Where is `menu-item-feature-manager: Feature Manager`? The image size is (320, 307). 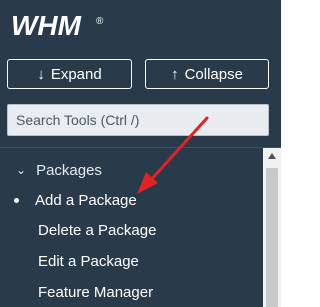 menu-item-feature-manager: Feature Manager is located at coordinates (131, 292).